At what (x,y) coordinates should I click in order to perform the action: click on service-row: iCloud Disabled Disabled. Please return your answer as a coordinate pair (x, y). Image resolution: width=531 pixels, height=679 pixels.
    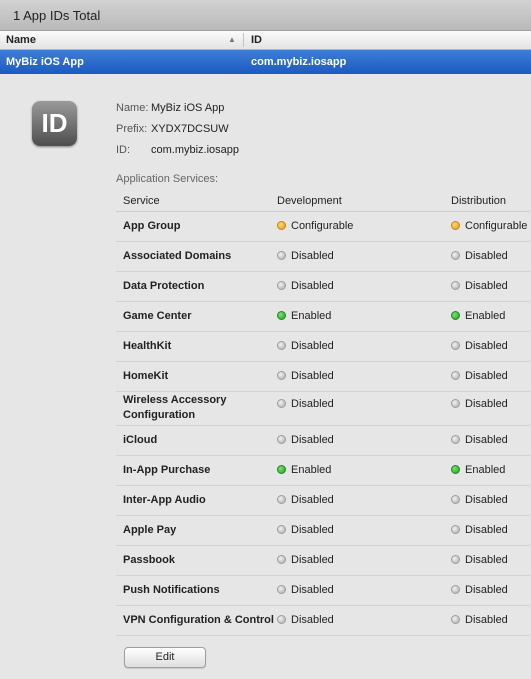
    Looking at the image, I should click on (323, 441).